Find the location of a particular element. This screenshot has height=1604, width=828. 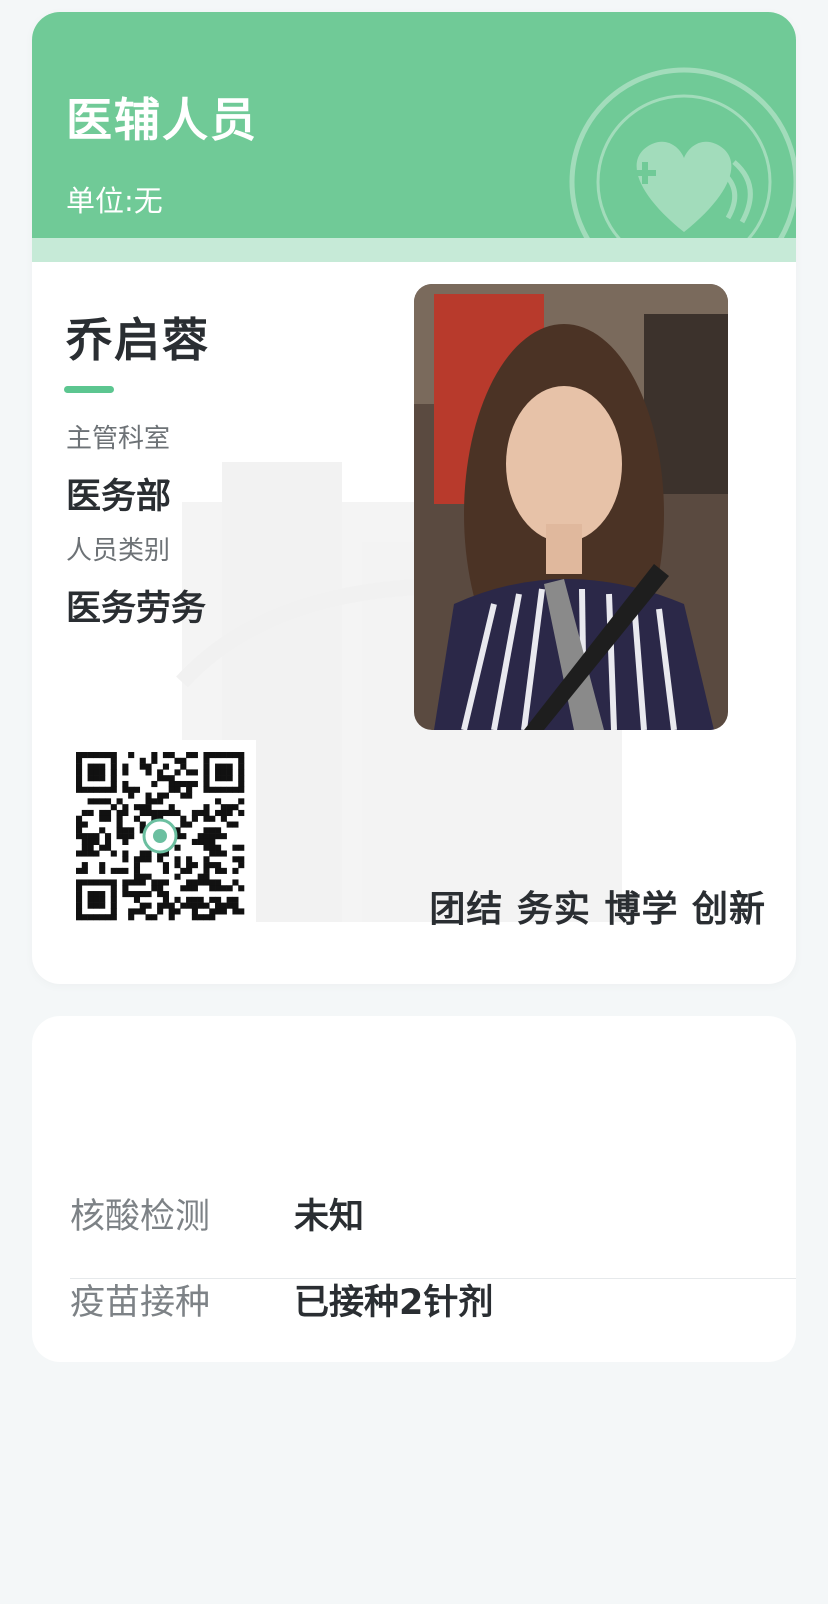

card-header: 医辅人员 单位:无 is located at coordinates (414, 125).